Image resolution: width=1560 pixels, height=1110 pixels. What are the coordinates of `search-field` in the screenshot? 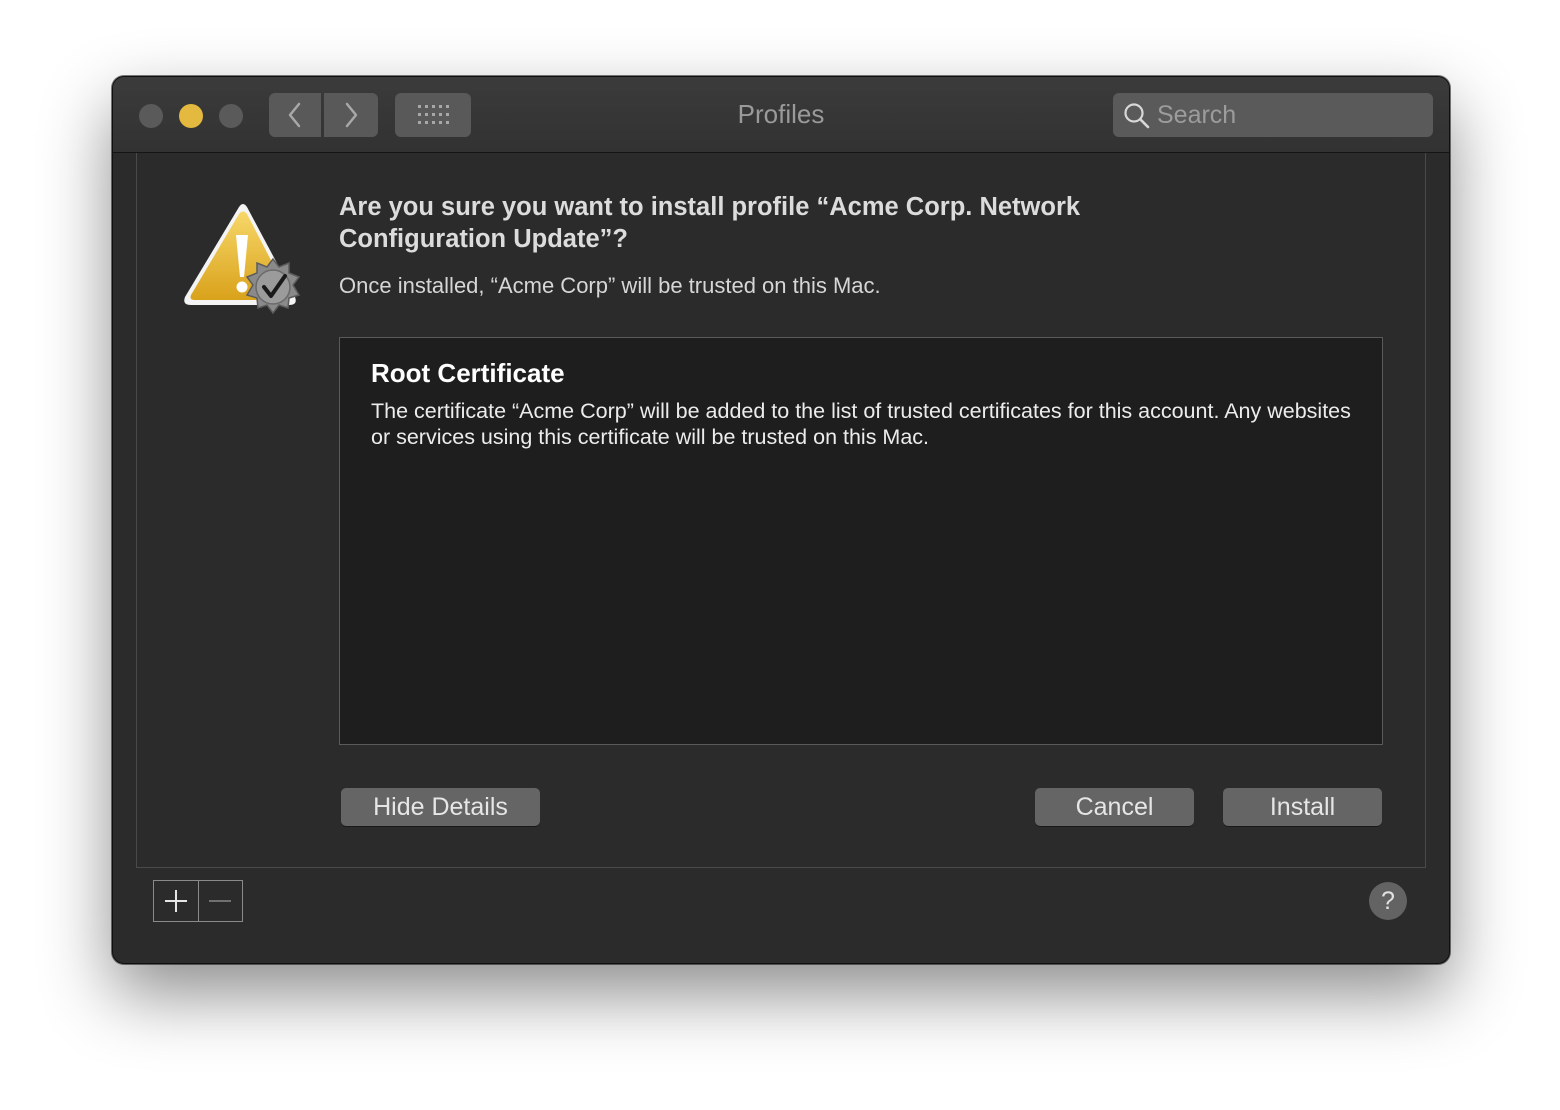 It's located at (1273, 115).